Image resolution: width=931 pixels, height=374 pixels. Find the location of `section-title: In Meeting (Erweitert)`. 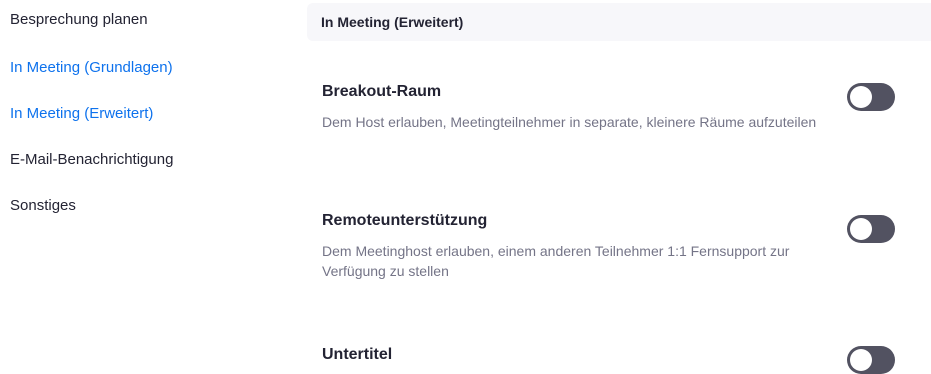

section-title: In Meeting (Erweitert) is located at coordinates (392, 22).